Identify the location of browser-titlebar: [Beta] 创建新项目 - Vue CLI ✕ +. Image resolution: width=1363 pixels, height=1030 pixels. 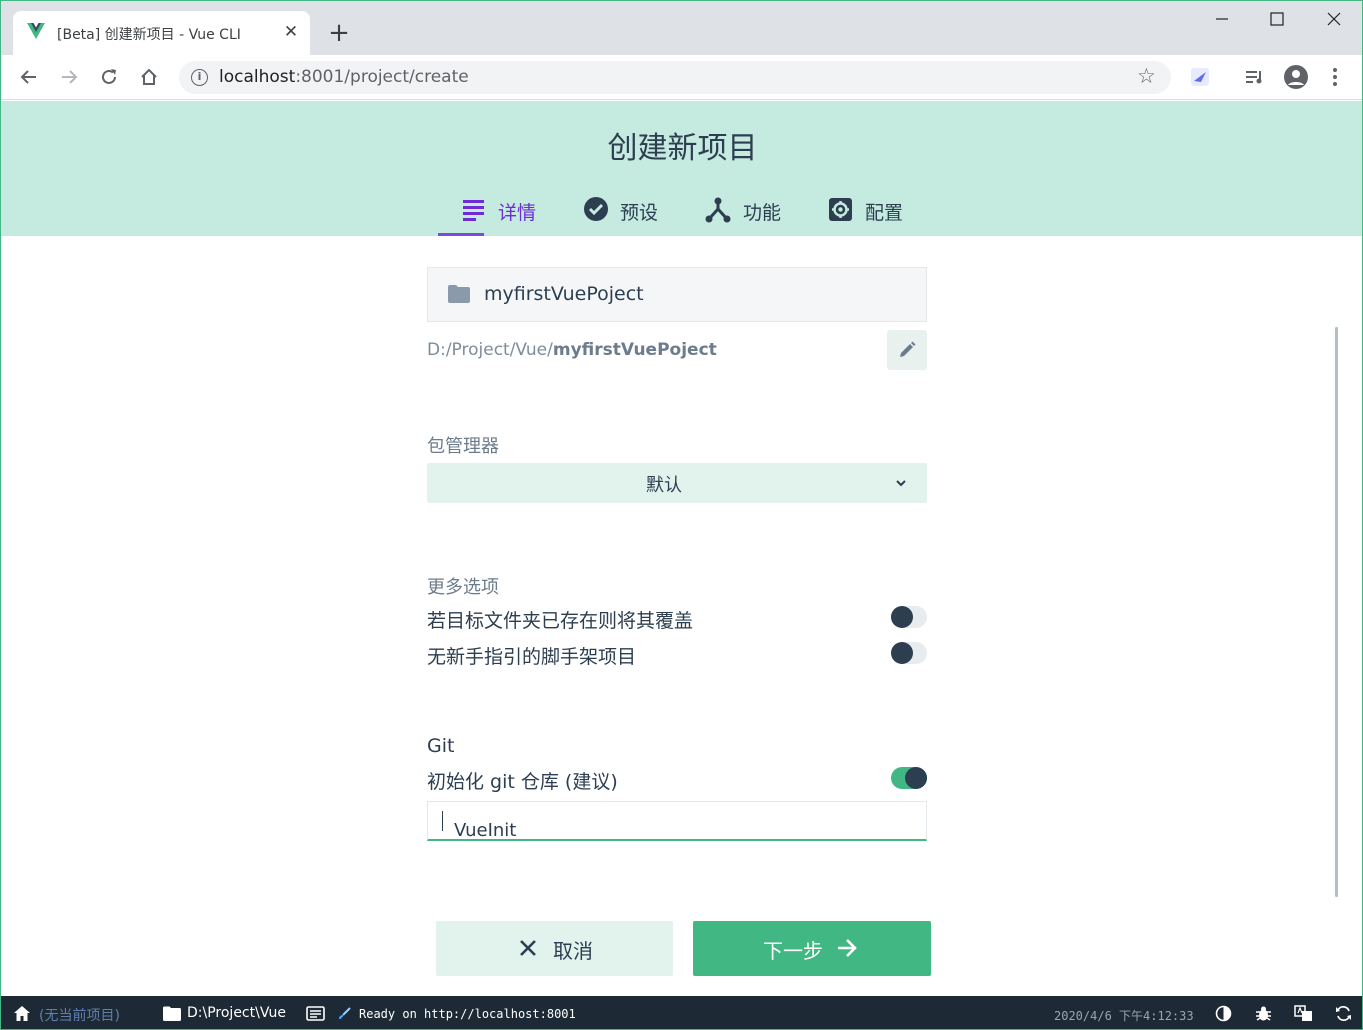
(681, 28).